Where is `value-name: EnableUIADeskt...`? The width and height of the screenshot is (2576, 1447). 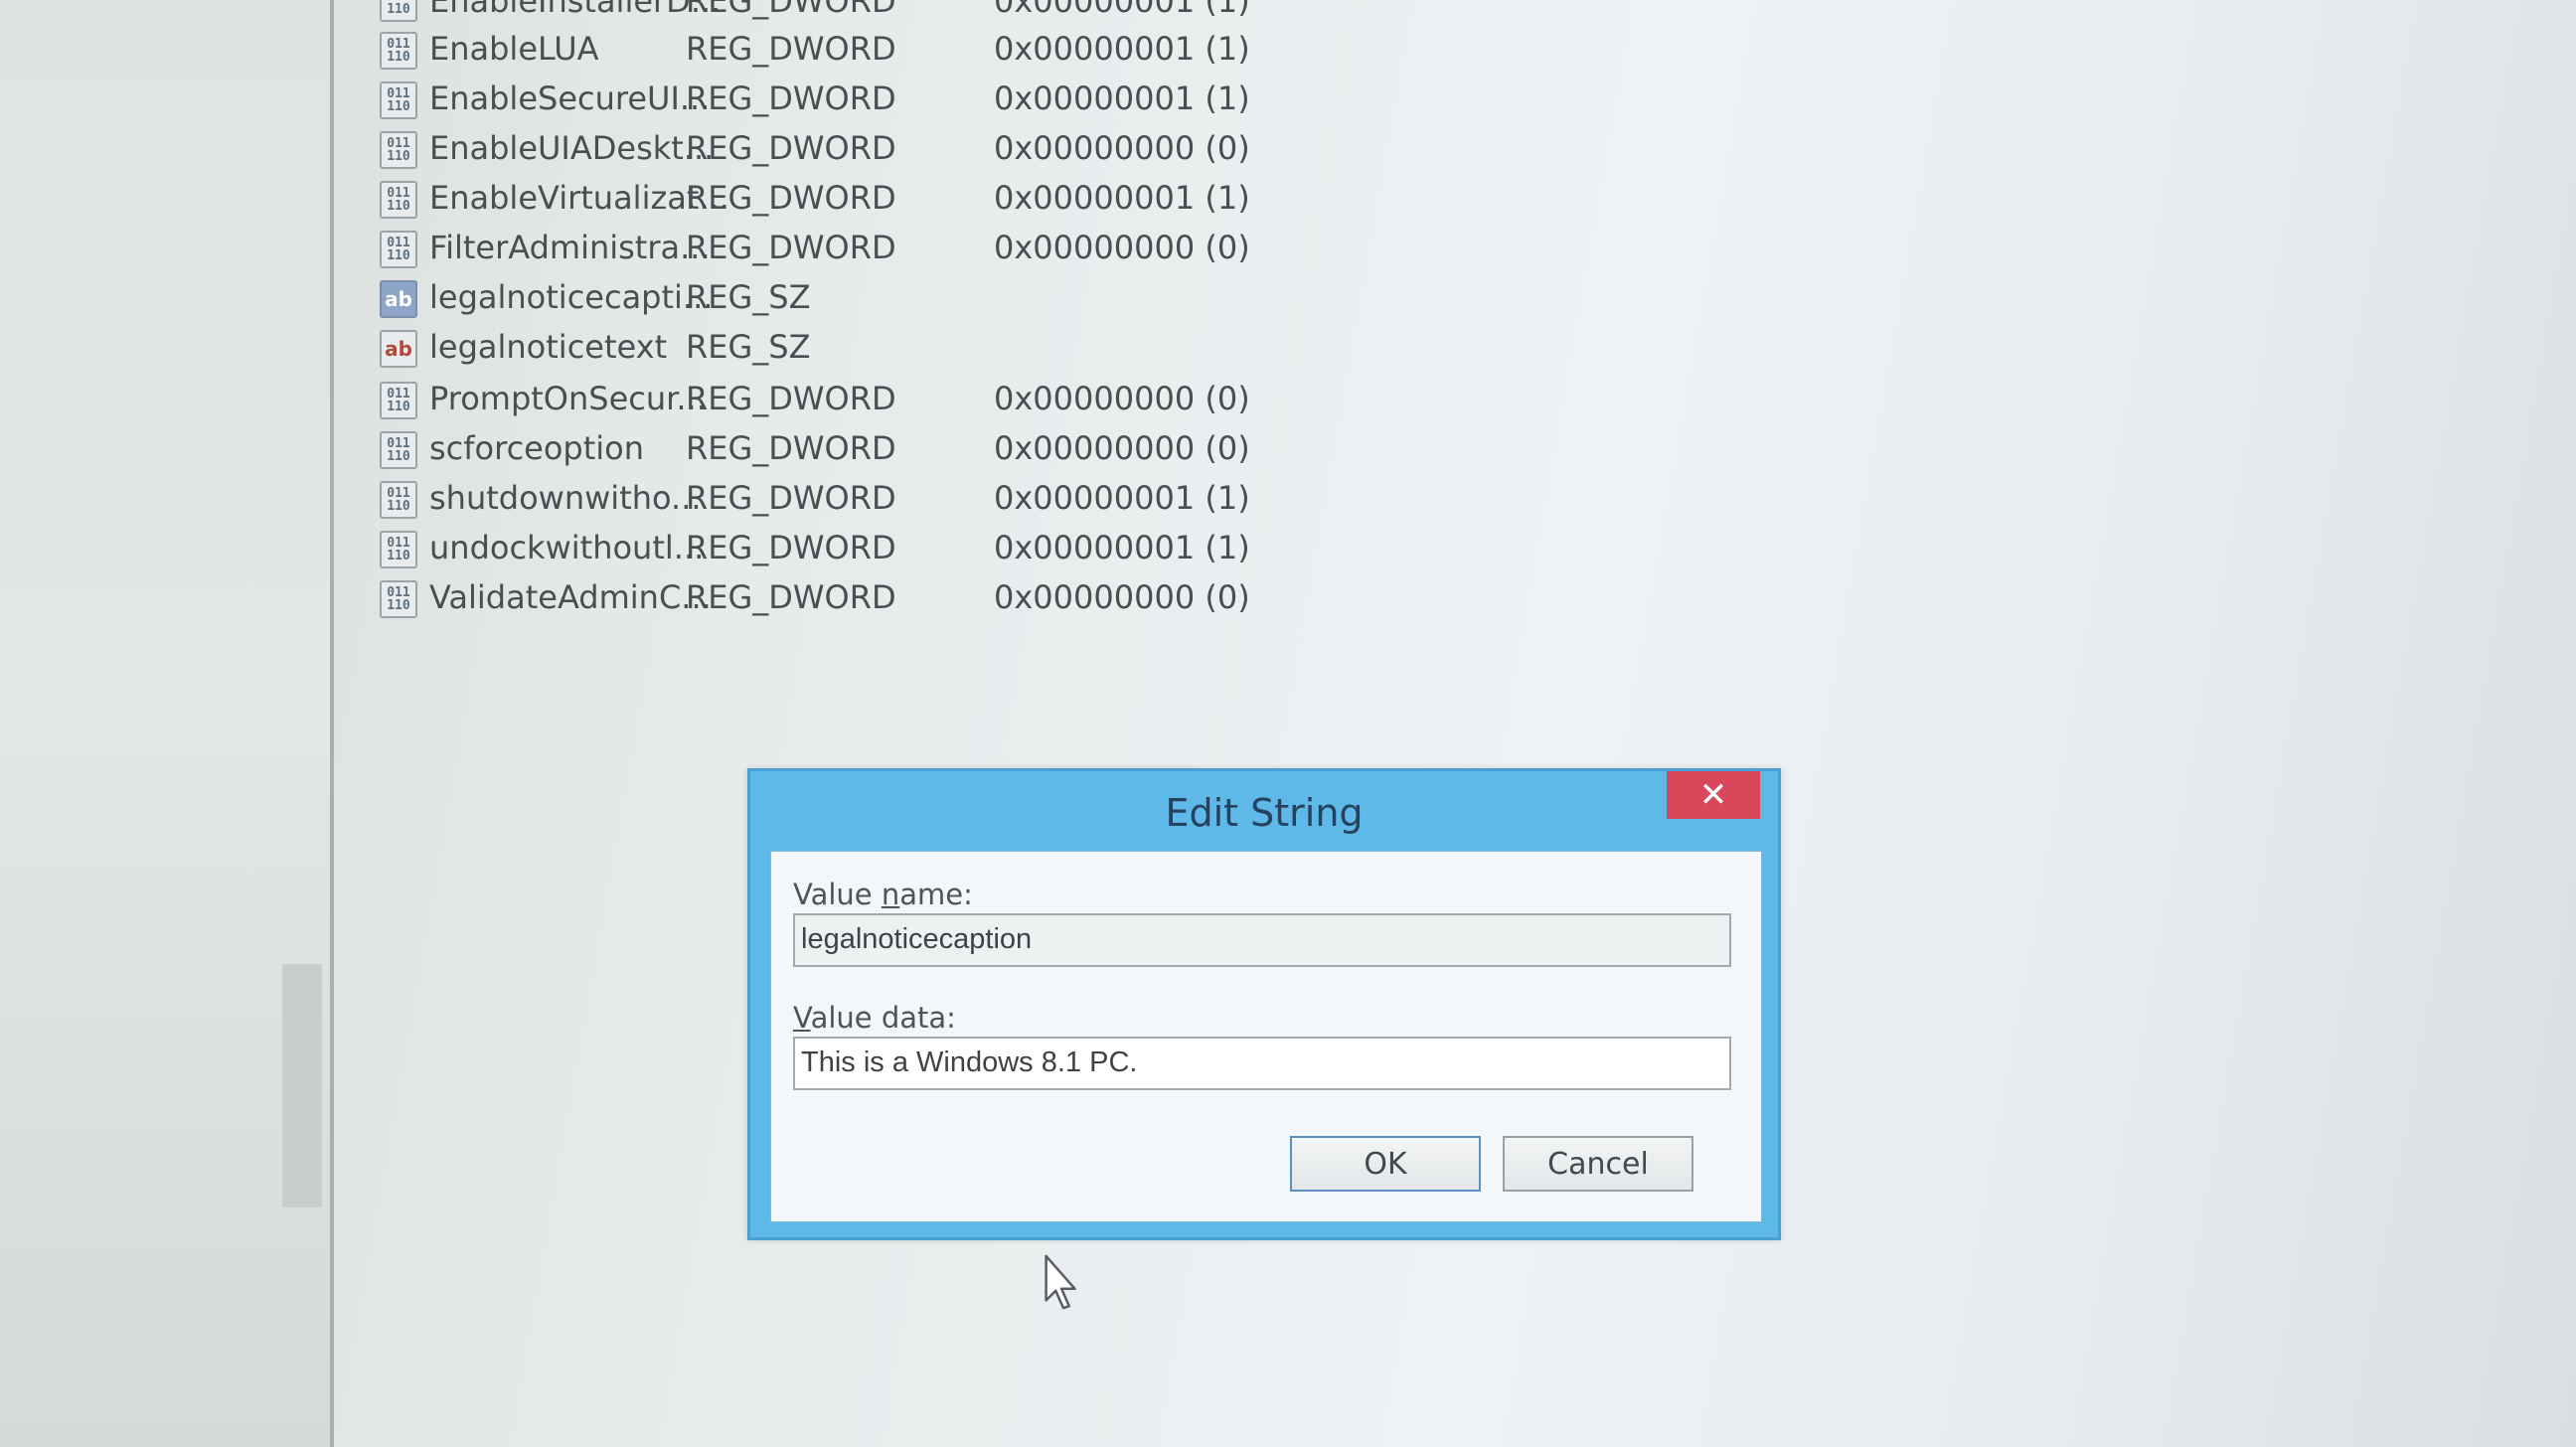 value-name: EnableUIADeskt... is located at coordinates (572, 148).